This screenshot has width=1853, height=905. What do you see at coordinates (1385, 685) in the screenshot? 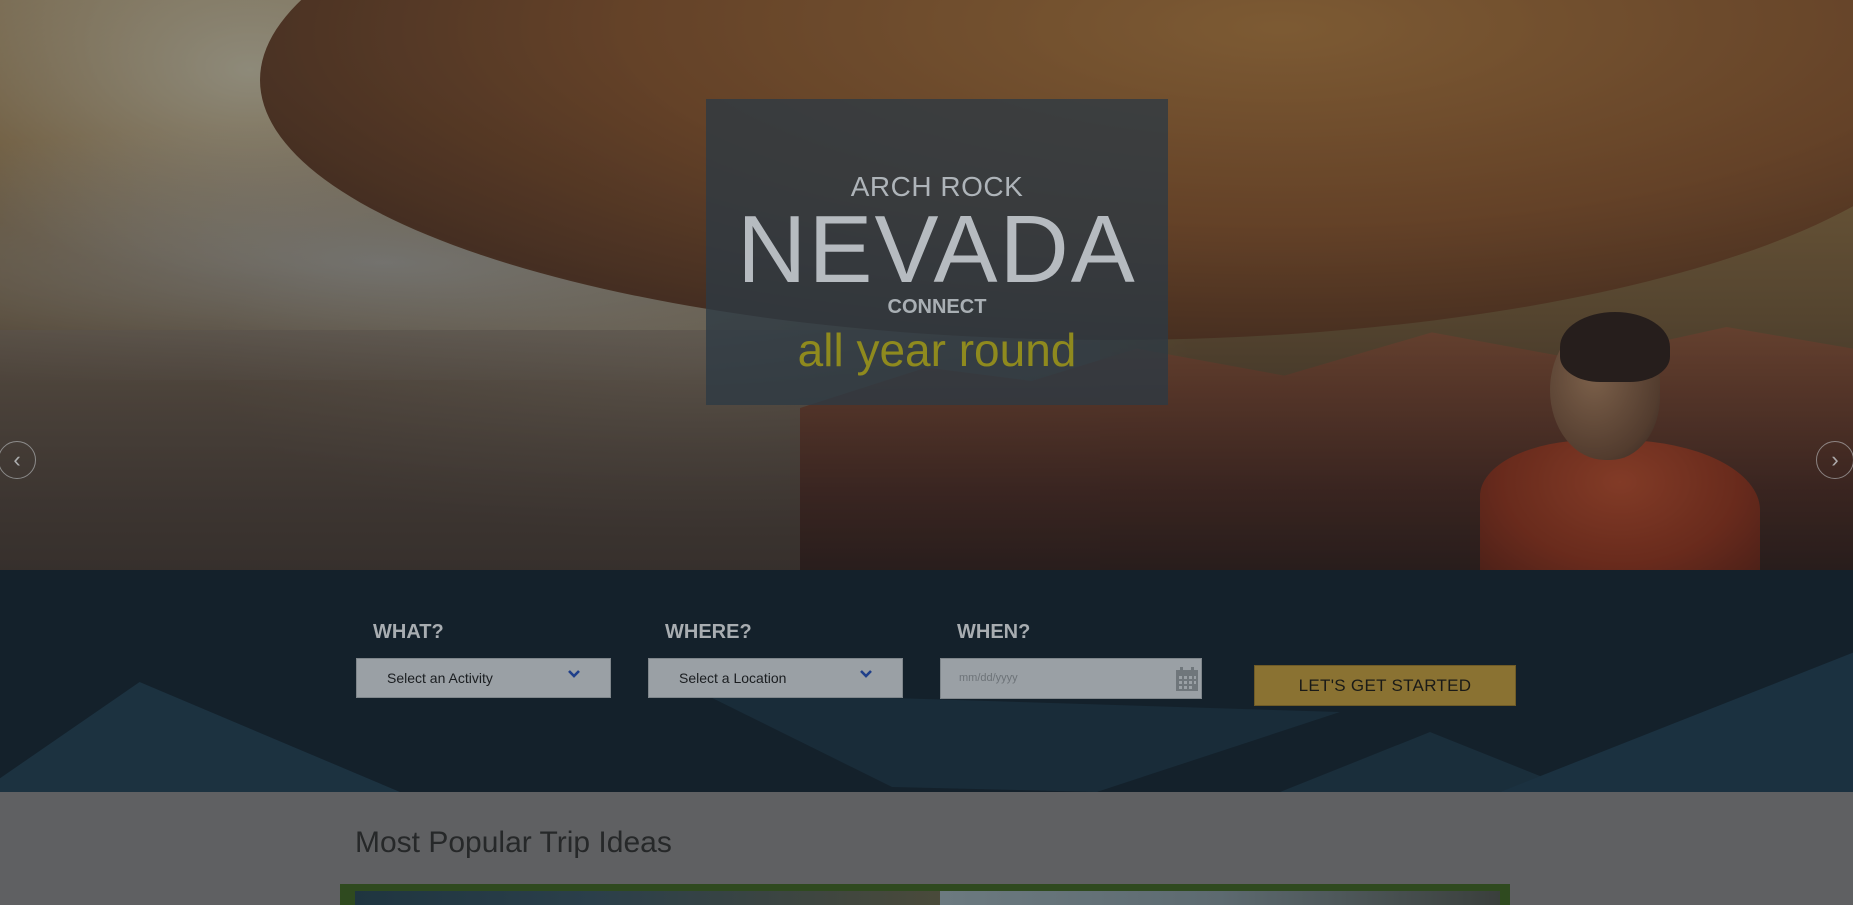
I see `get-started-button: LET'S GET STARTED` at bounding box center [1385, 685].